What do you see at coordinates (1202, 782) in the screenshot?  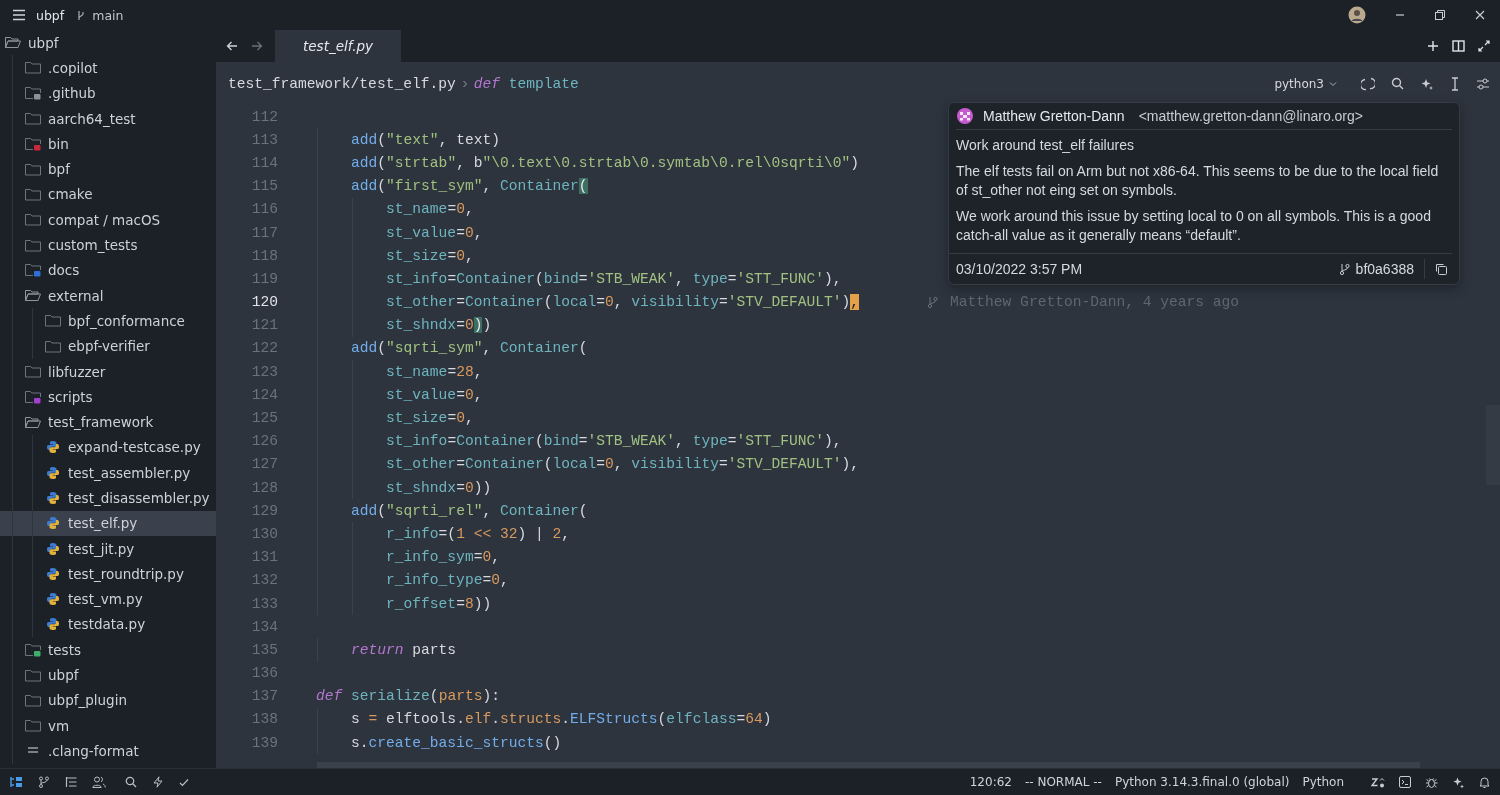 I see `python-interpreter: Python 3.14.3.final.0 (global)` at bounding box center [1202, 782].